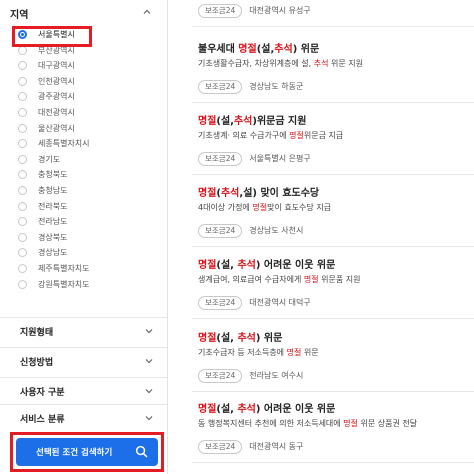 The image size is (474, 474). What do you see at coordinates (147, 12) in the screenshot?
I see `chevron-up-icon` at bounding box center [147, 12].